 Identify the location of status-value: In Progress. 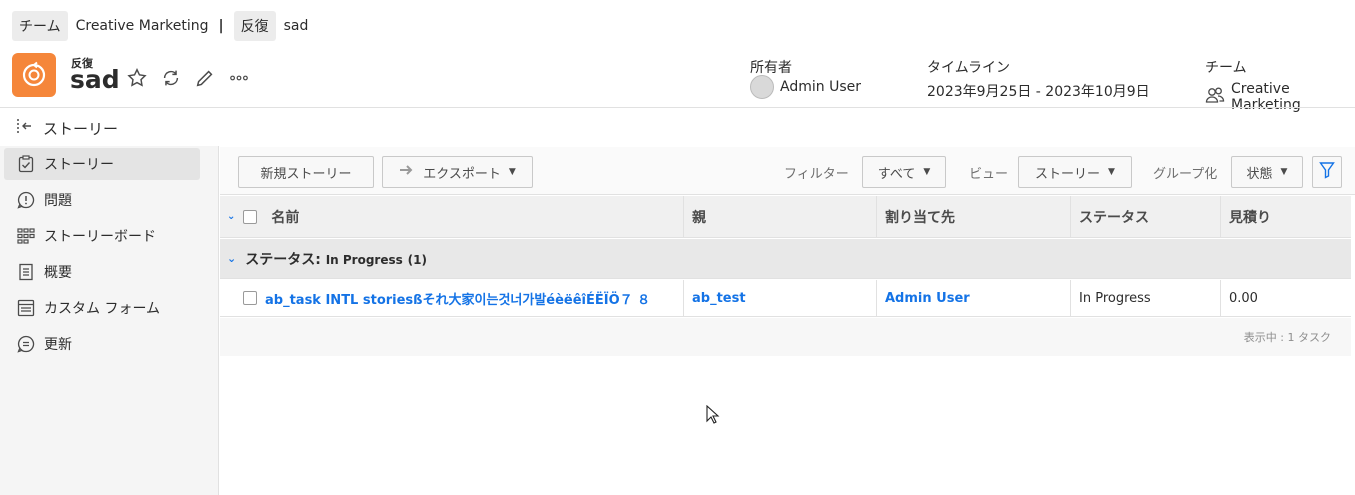
(1115, 298).